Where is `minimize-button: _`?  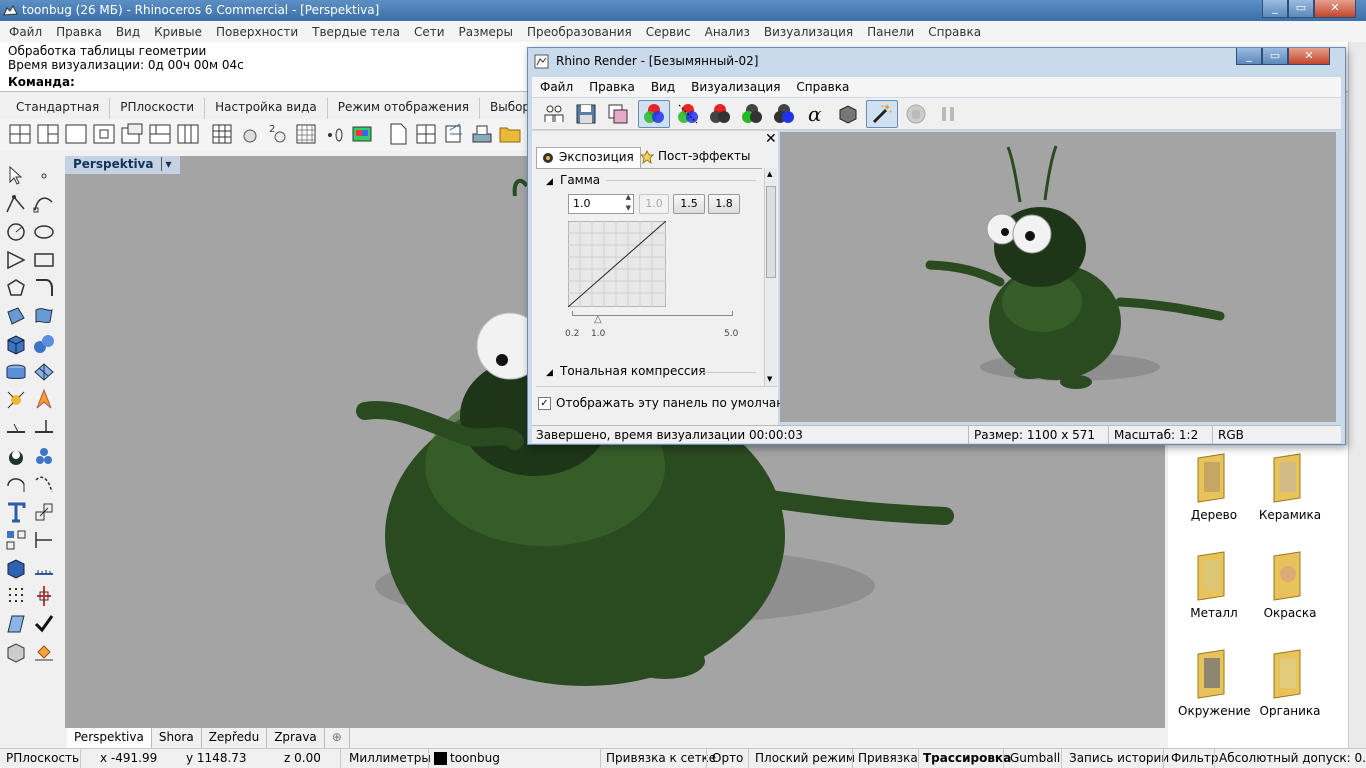 minimize-button: _ is located at coordinates (1275, 9).